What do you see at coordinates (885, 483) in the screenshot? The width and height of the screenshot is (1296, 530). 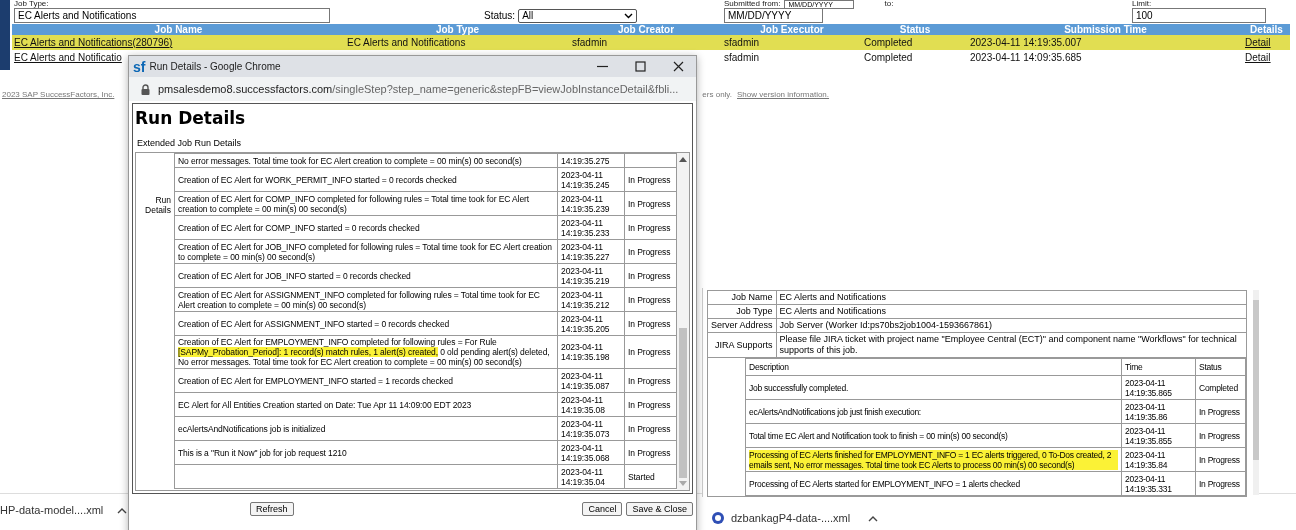 I see `description-text: Processing of EC Alerts started for EMPLOYMENT_INFO = 1 alerts checked` at bounding box center [885, 483].